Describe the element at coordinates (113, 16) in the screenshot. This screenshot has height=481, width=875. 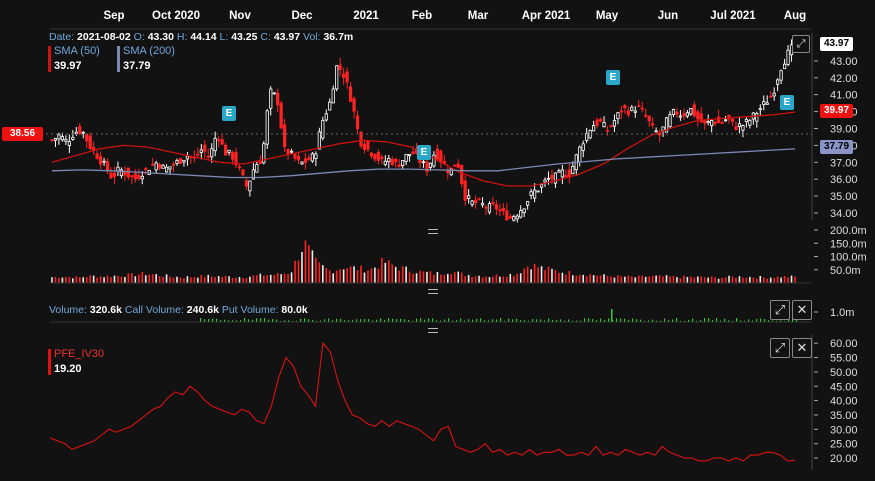
I see `x-axis-label: Sep` at that location.